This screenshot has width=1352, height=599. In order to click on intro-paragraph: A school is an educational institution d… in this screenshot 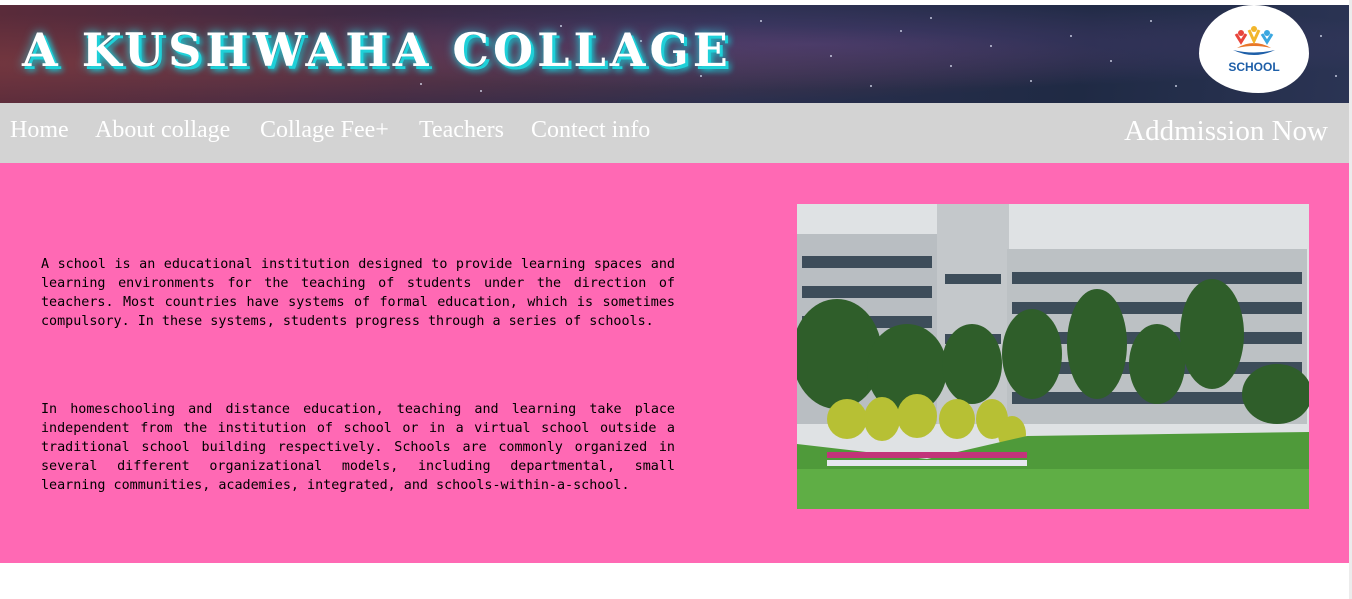, I will do `click(358, 293)`.